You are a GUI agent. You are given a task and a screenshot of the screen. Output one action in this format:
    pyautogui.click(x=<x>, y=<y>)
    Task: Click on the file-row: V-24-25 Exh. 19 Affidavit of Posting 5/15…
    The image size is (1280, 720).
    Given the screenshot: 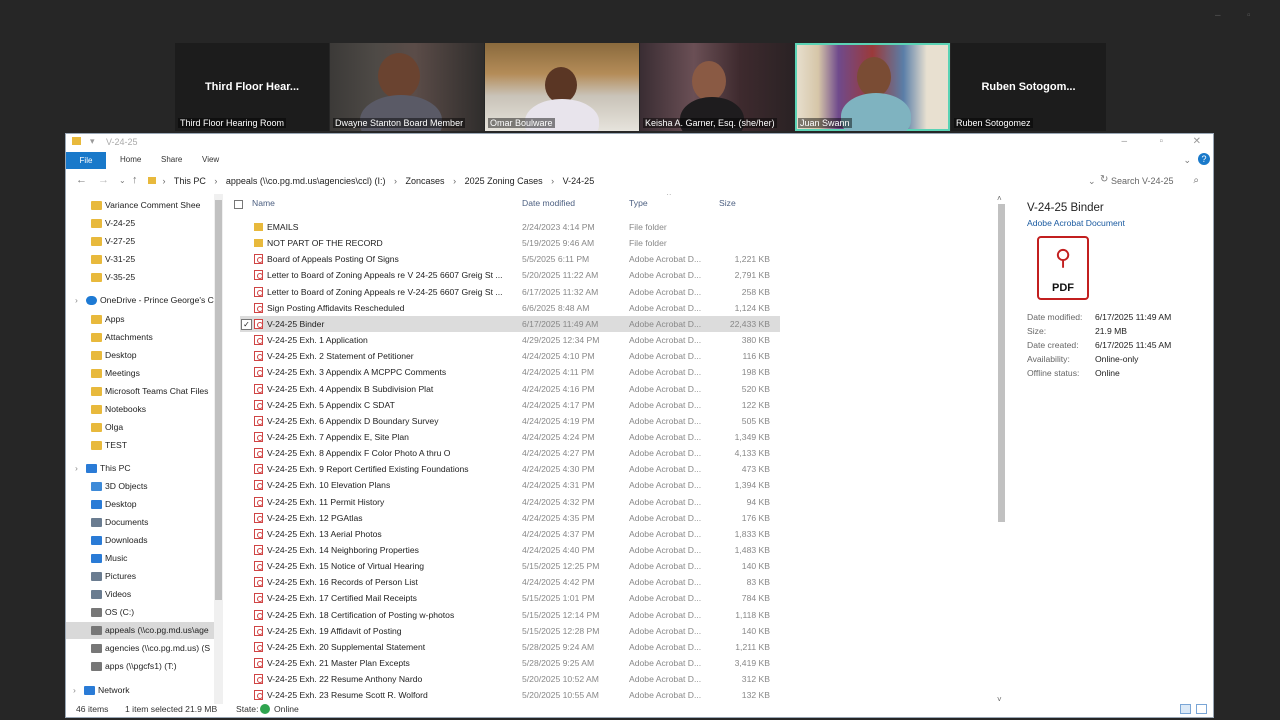 What is the action you would take?
    pyautogui.click(x=510, y=631)
    